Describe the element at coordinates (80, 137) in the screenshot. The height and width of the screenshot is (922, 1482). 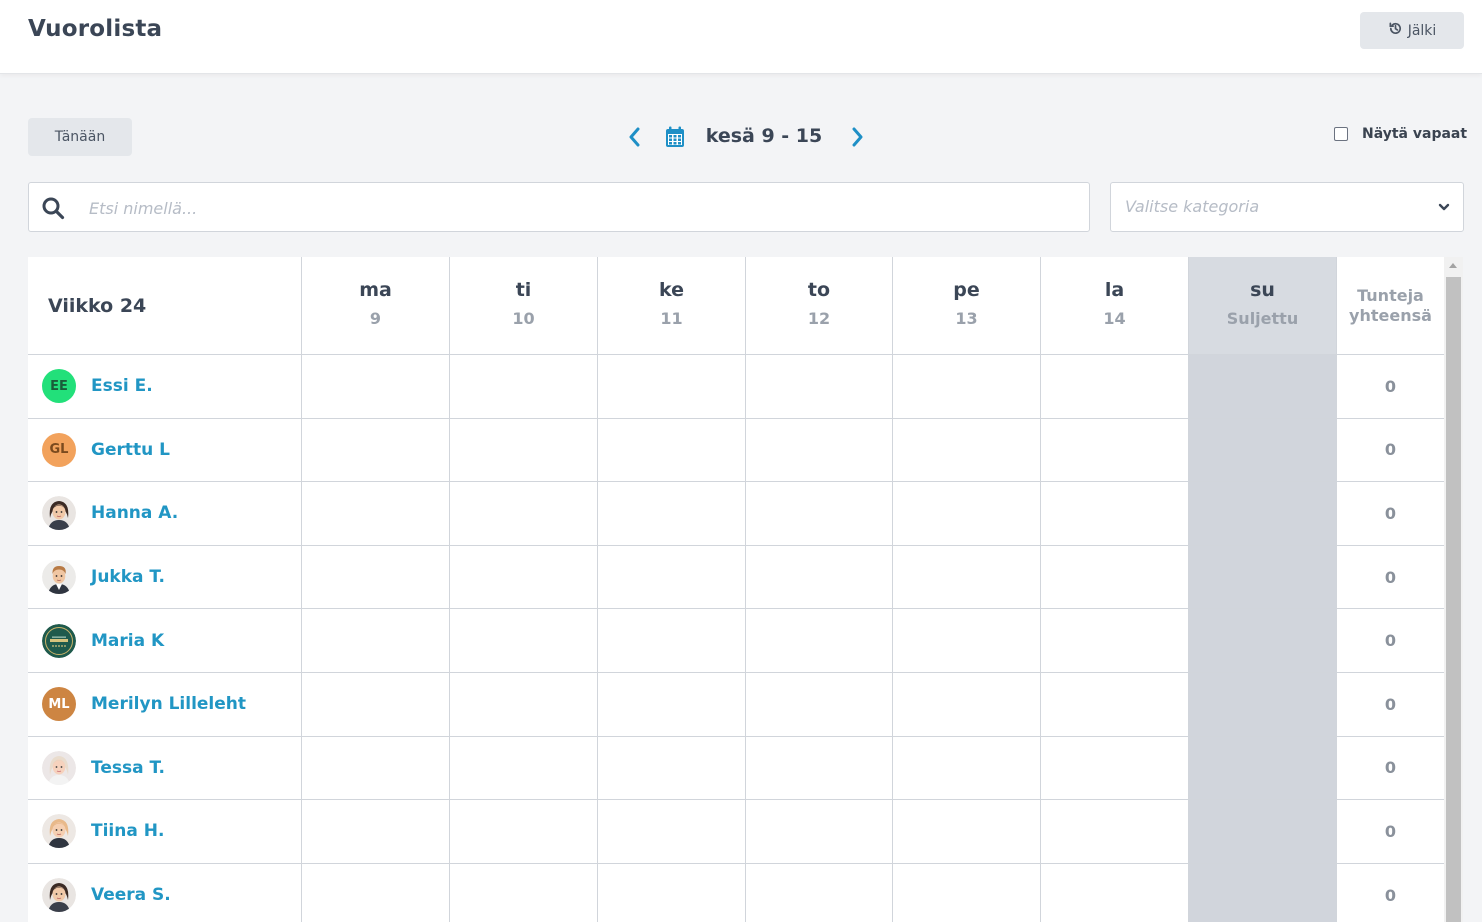
I see `today-button: Tänään` at that location.